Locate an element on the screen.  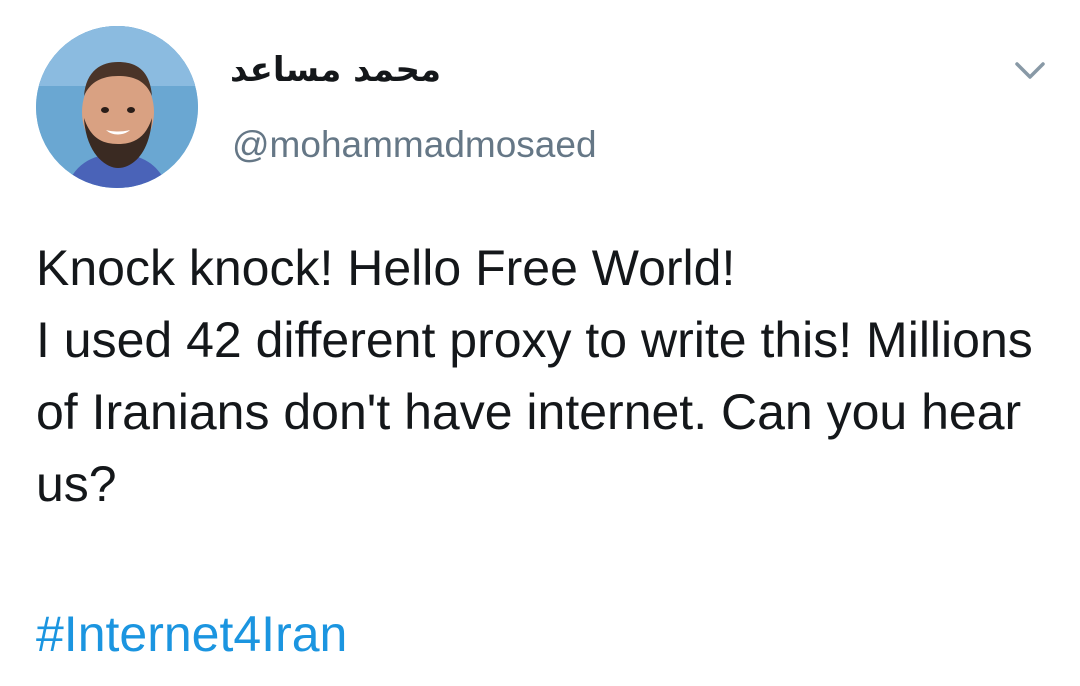
hashtag-link: #Internet4Iran is located at coordinates (191, 634).